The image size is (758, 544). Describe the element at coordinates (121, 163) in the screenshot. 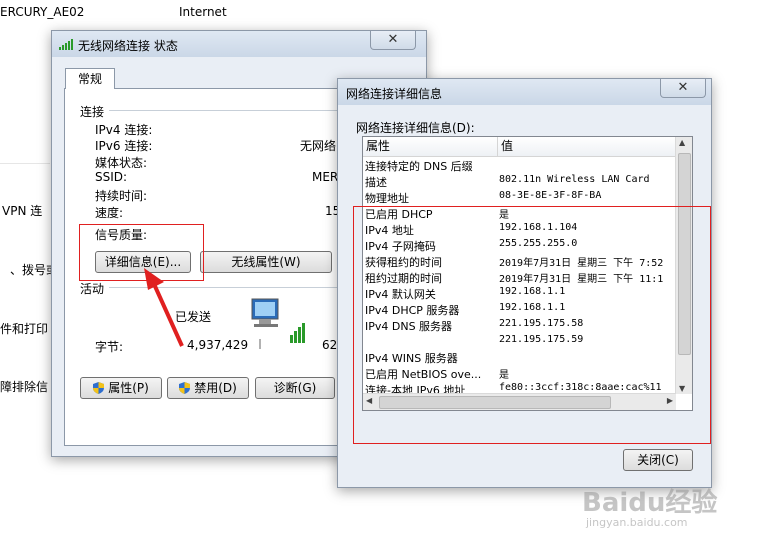

I see `media-state-label: 媒体状态:` at that location.